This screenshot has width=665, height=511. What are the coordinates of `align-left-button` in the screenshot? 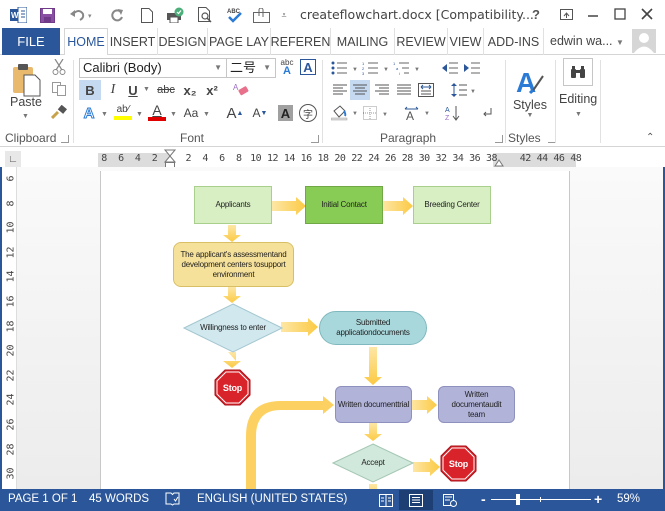 It's located at (340, 90).